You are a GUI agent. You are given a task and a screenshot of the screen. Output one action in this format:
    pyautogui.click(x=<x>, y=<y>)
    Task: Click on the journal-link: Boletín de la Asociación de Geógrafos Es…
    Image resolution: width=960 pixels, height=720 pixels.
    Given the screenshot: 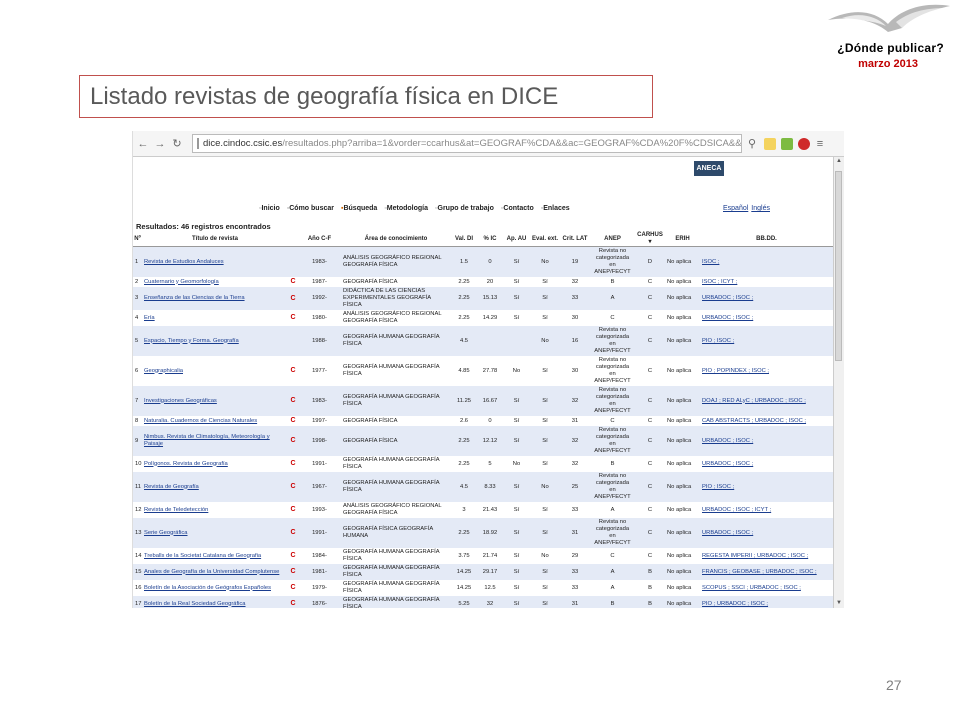 What is the action you would take?
    pyautogui.click(x=207, y=588)
    